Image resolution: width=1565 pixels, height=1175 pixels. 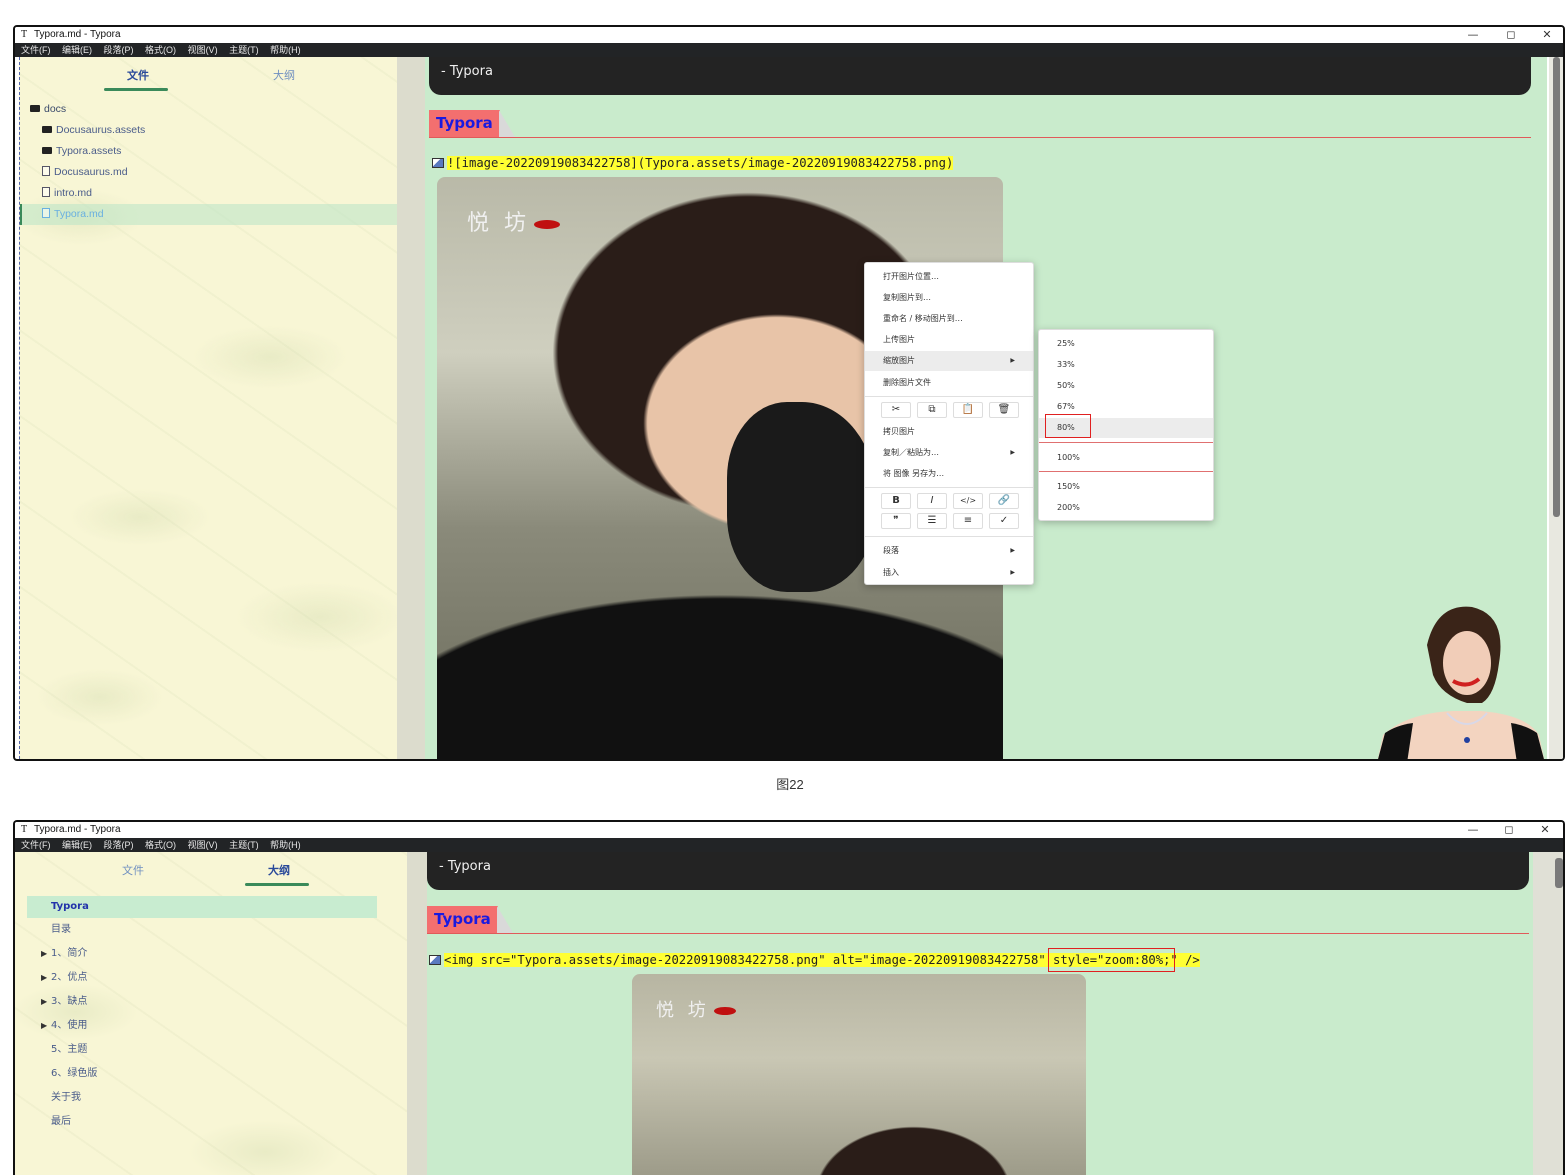 I want to click on inline-image-zoomed: 悦 坊, so click(x=859, y=1074).